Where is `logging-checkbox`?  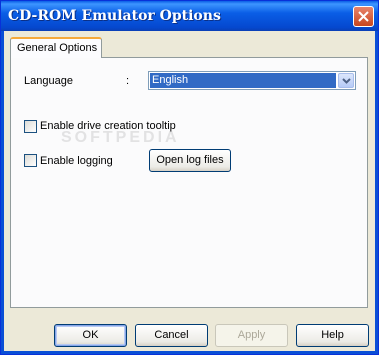
logging-checkbox is located at coordinates (30, 160).